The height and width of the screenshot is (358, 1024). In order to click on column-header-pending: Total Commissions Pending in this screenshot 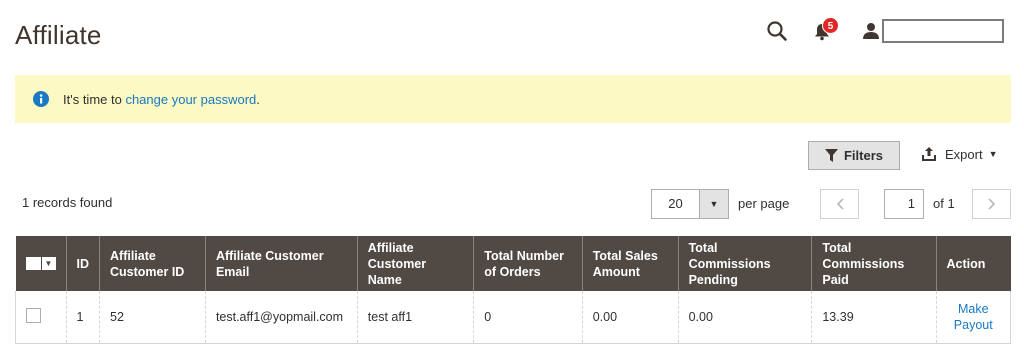, I will do `click(744, 263)`.